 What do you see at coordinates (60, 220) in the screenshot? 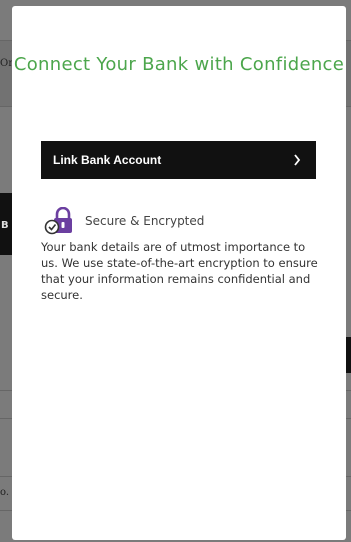
I see `lock-check-icon` at bounding box center [60, 220].